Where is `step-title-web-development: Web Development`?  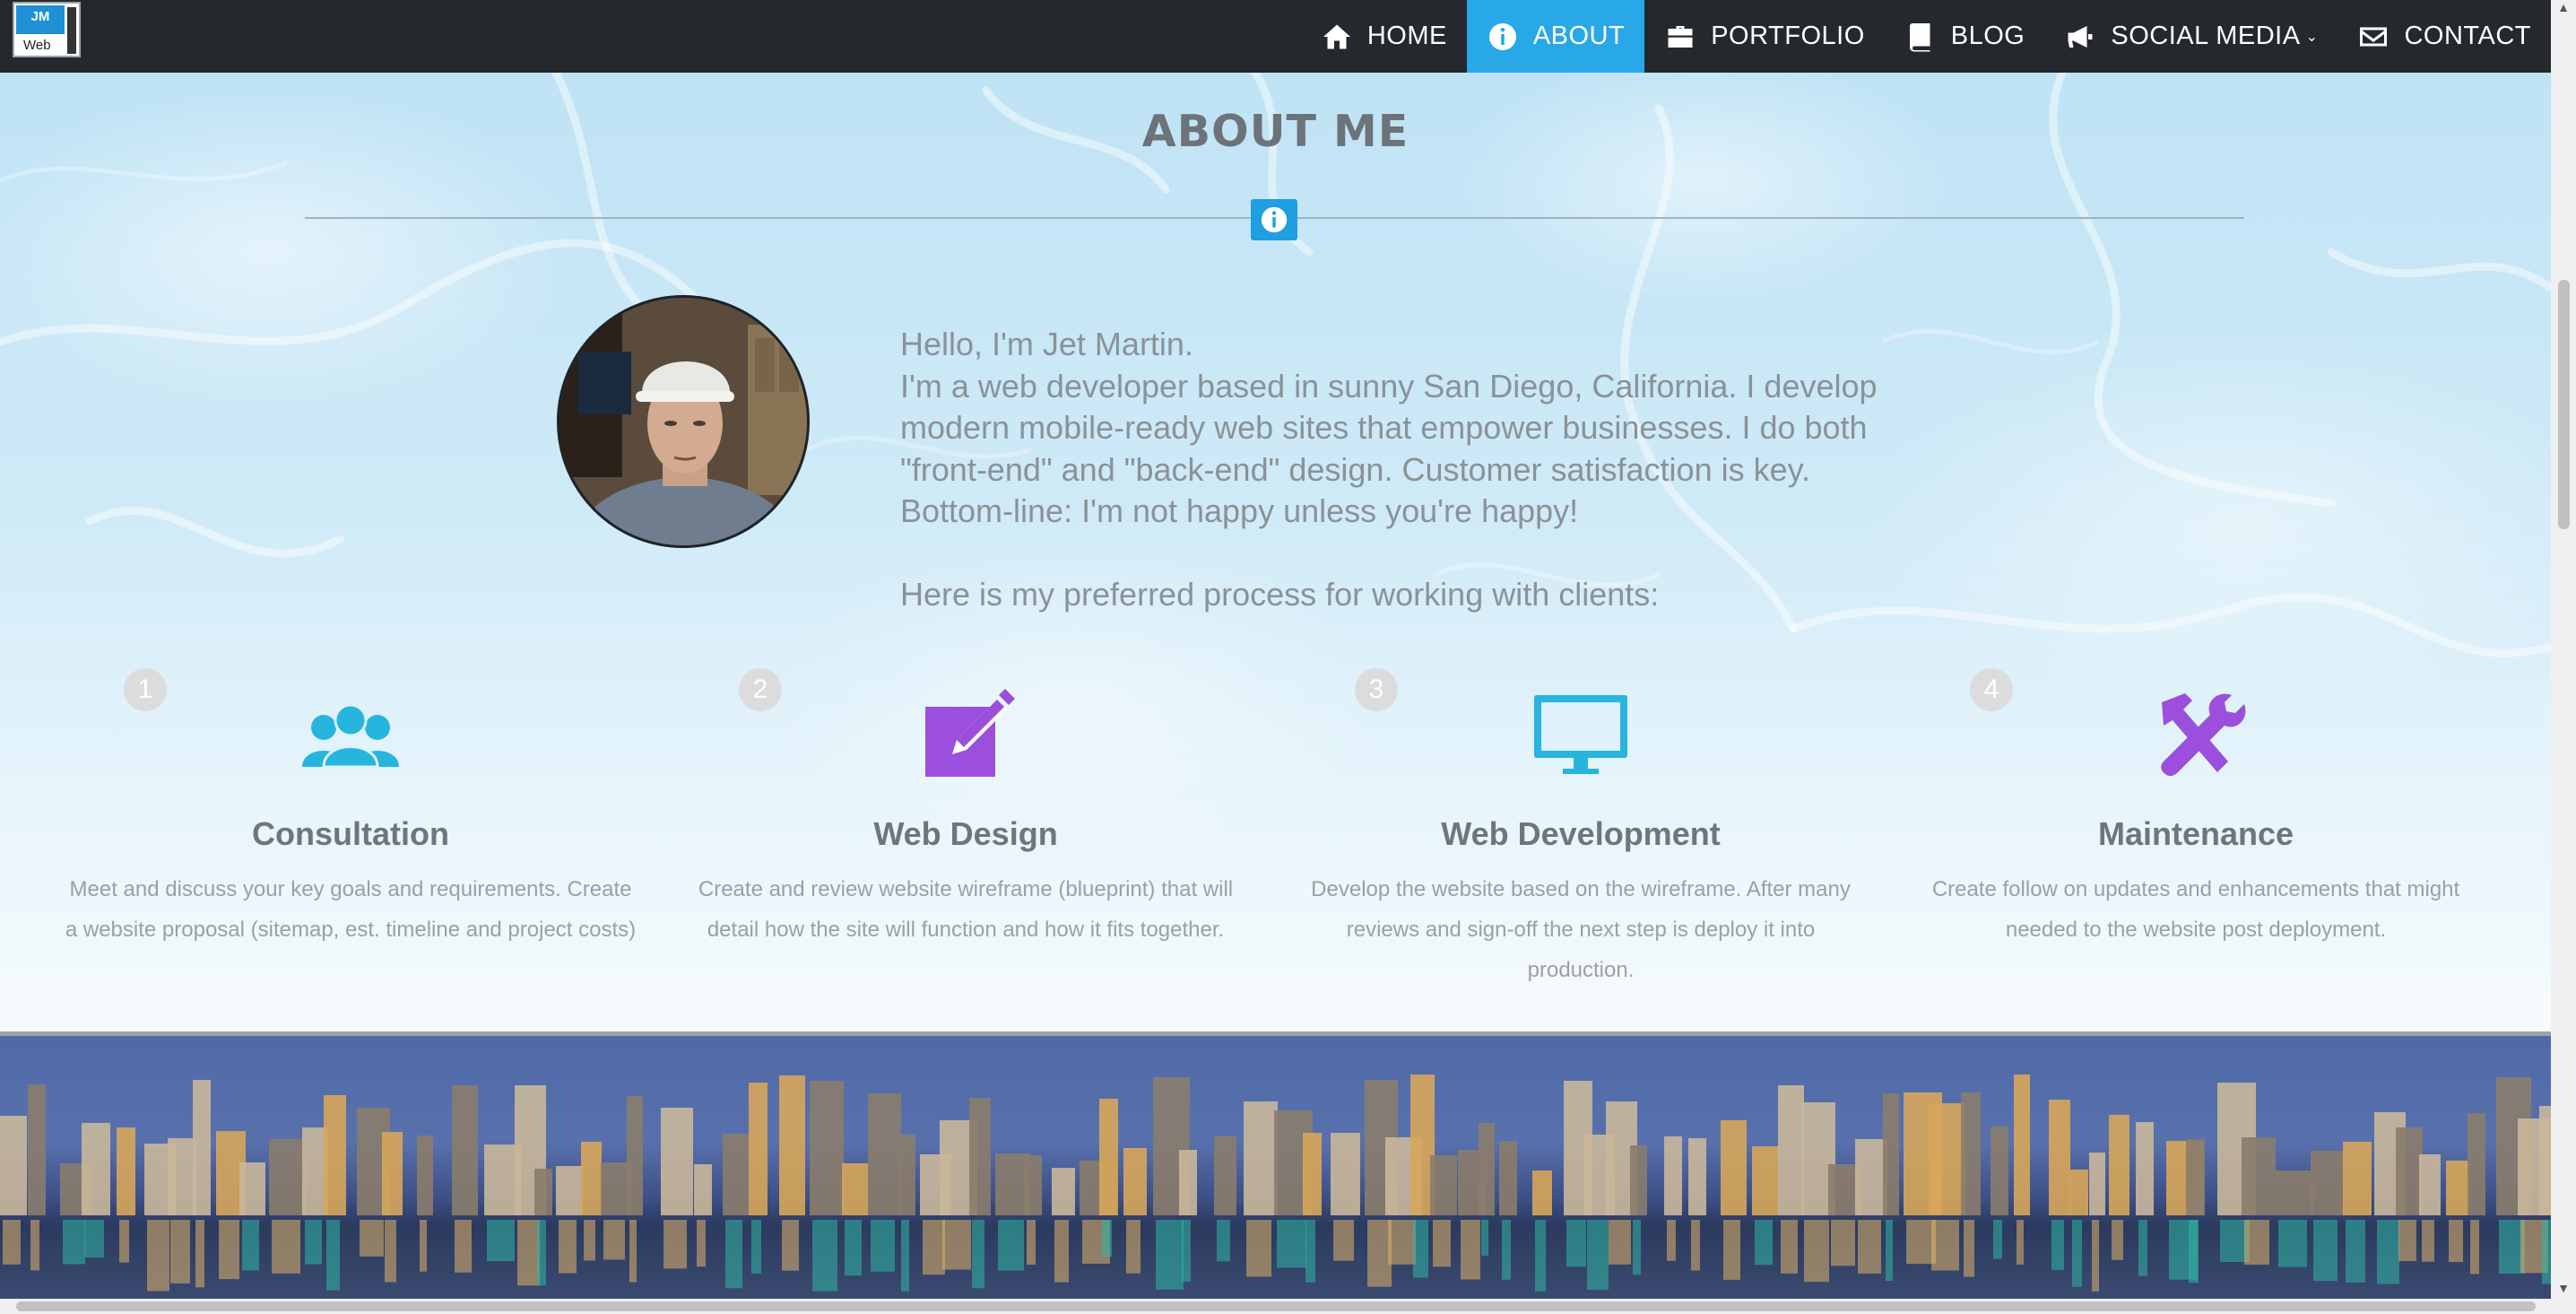
step-title-web-development: Web Development is located at coordinates (1581, 833).